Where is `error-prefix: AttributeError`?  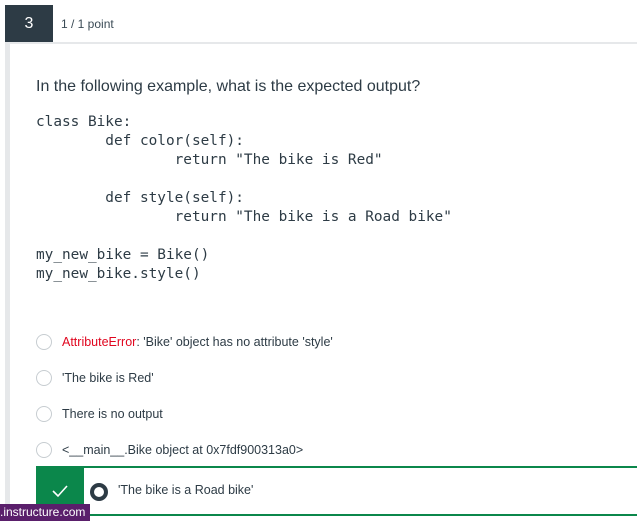 error-prefix: AttributeError is located at coordinates (99, 342).